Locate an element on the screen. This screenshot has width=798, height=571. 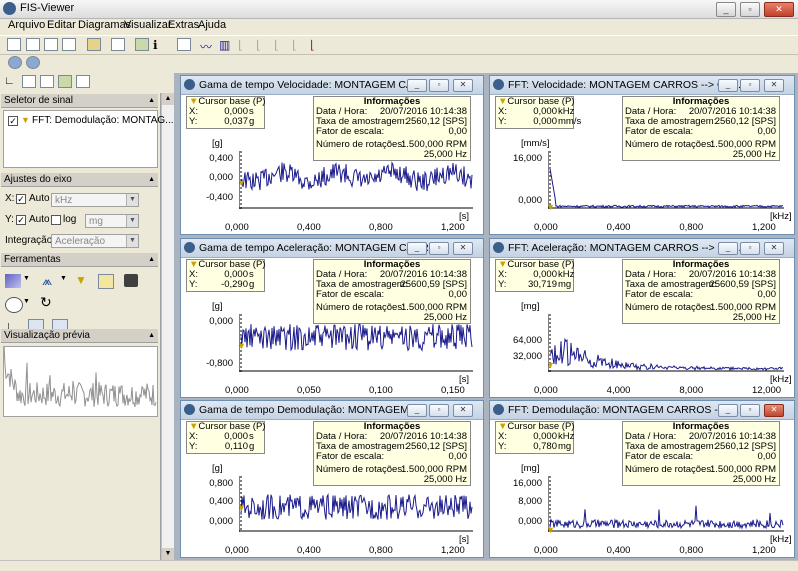
x-auto-checkbox: ✓ is located at coordinates (21, 199).